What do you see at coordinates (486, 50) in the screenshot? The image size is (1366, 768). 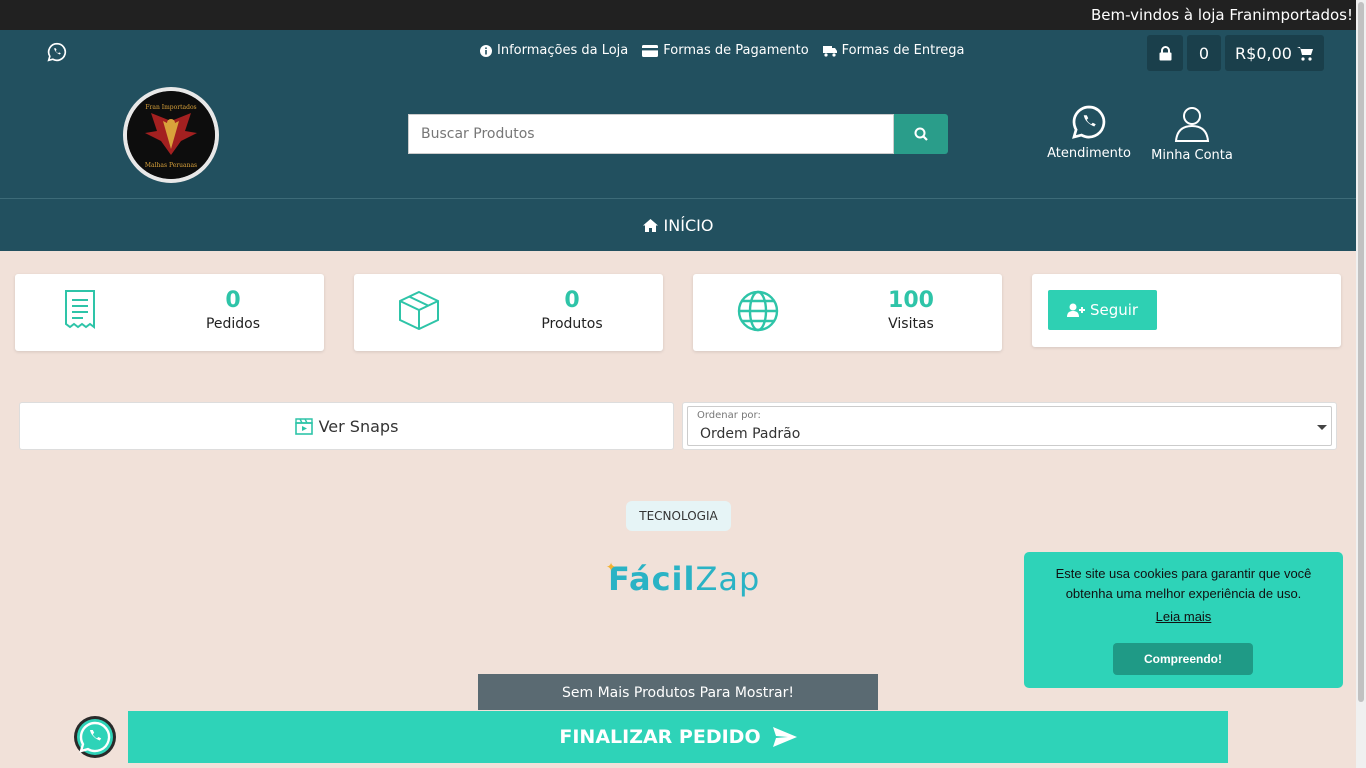 I see `info-icon` at bounding box center [486, 50].